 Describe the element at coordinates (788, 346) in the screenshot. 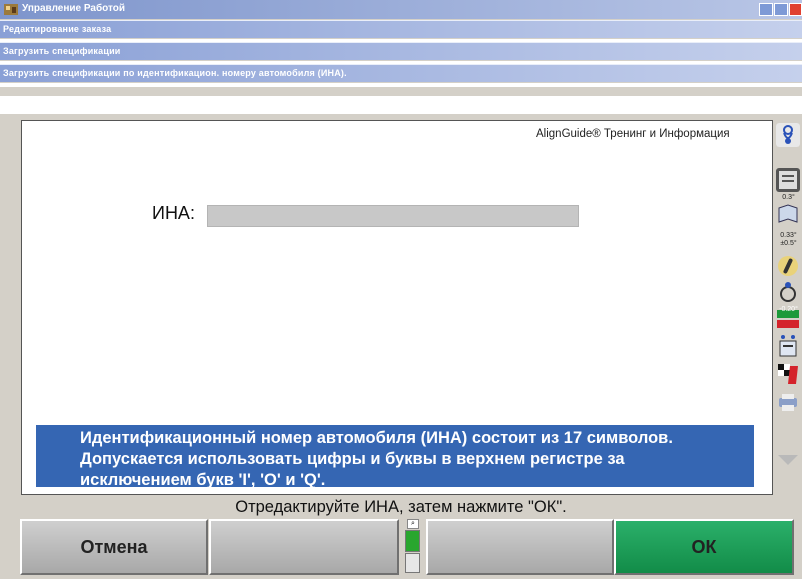

I see `report-print-icon` at that location.